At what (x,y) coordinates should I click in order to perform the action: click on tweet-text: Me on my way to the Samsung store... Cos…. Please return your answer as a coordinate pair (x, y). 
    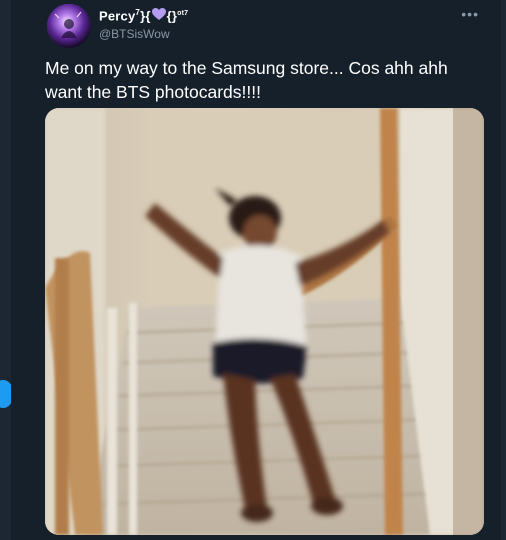
    Looking at the image, I should click on (246, 80).